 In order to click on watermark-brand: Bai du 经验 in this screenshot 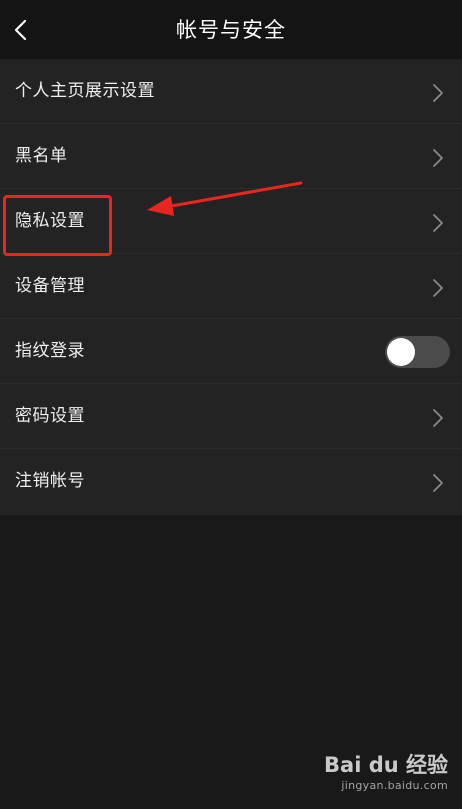, I will do `click(386, 765)`.